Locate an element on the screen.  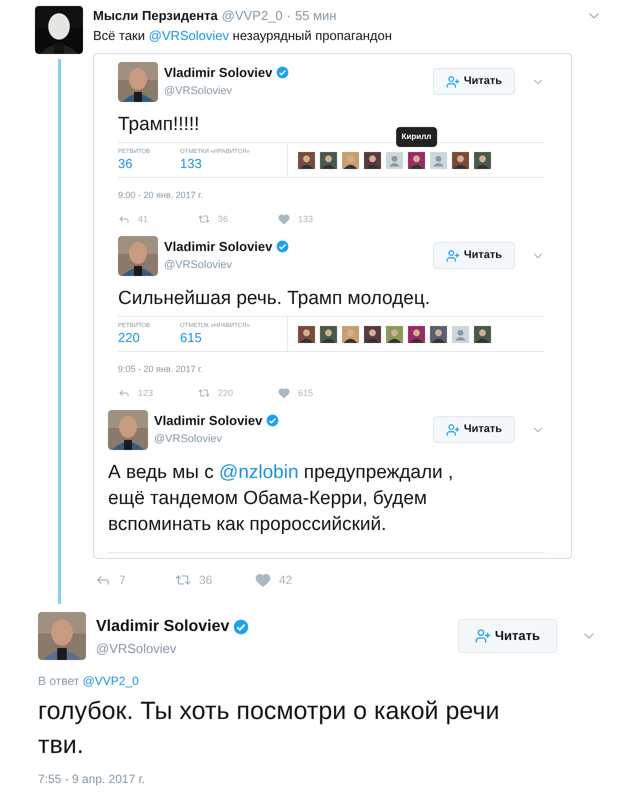
retweet-count: 220 is located at coordinates (226, 393).